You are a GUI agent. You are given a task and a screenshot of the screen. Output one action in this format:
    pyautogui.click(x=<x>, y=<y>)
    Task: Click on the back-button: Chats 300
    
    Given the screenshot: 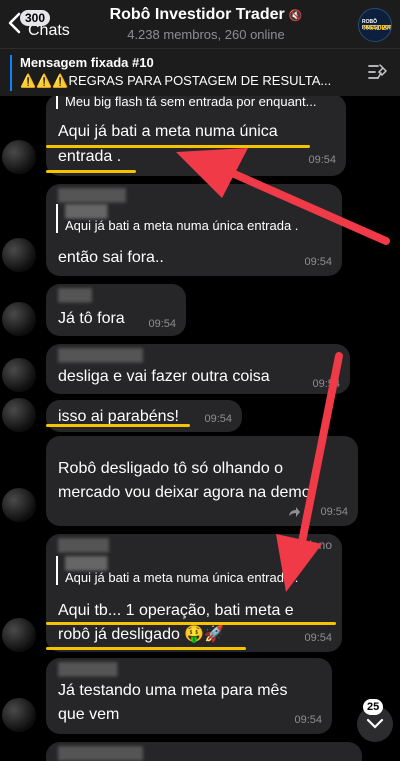 What is the action you would take?
    pyautogui.click(x=41, y=24)
    